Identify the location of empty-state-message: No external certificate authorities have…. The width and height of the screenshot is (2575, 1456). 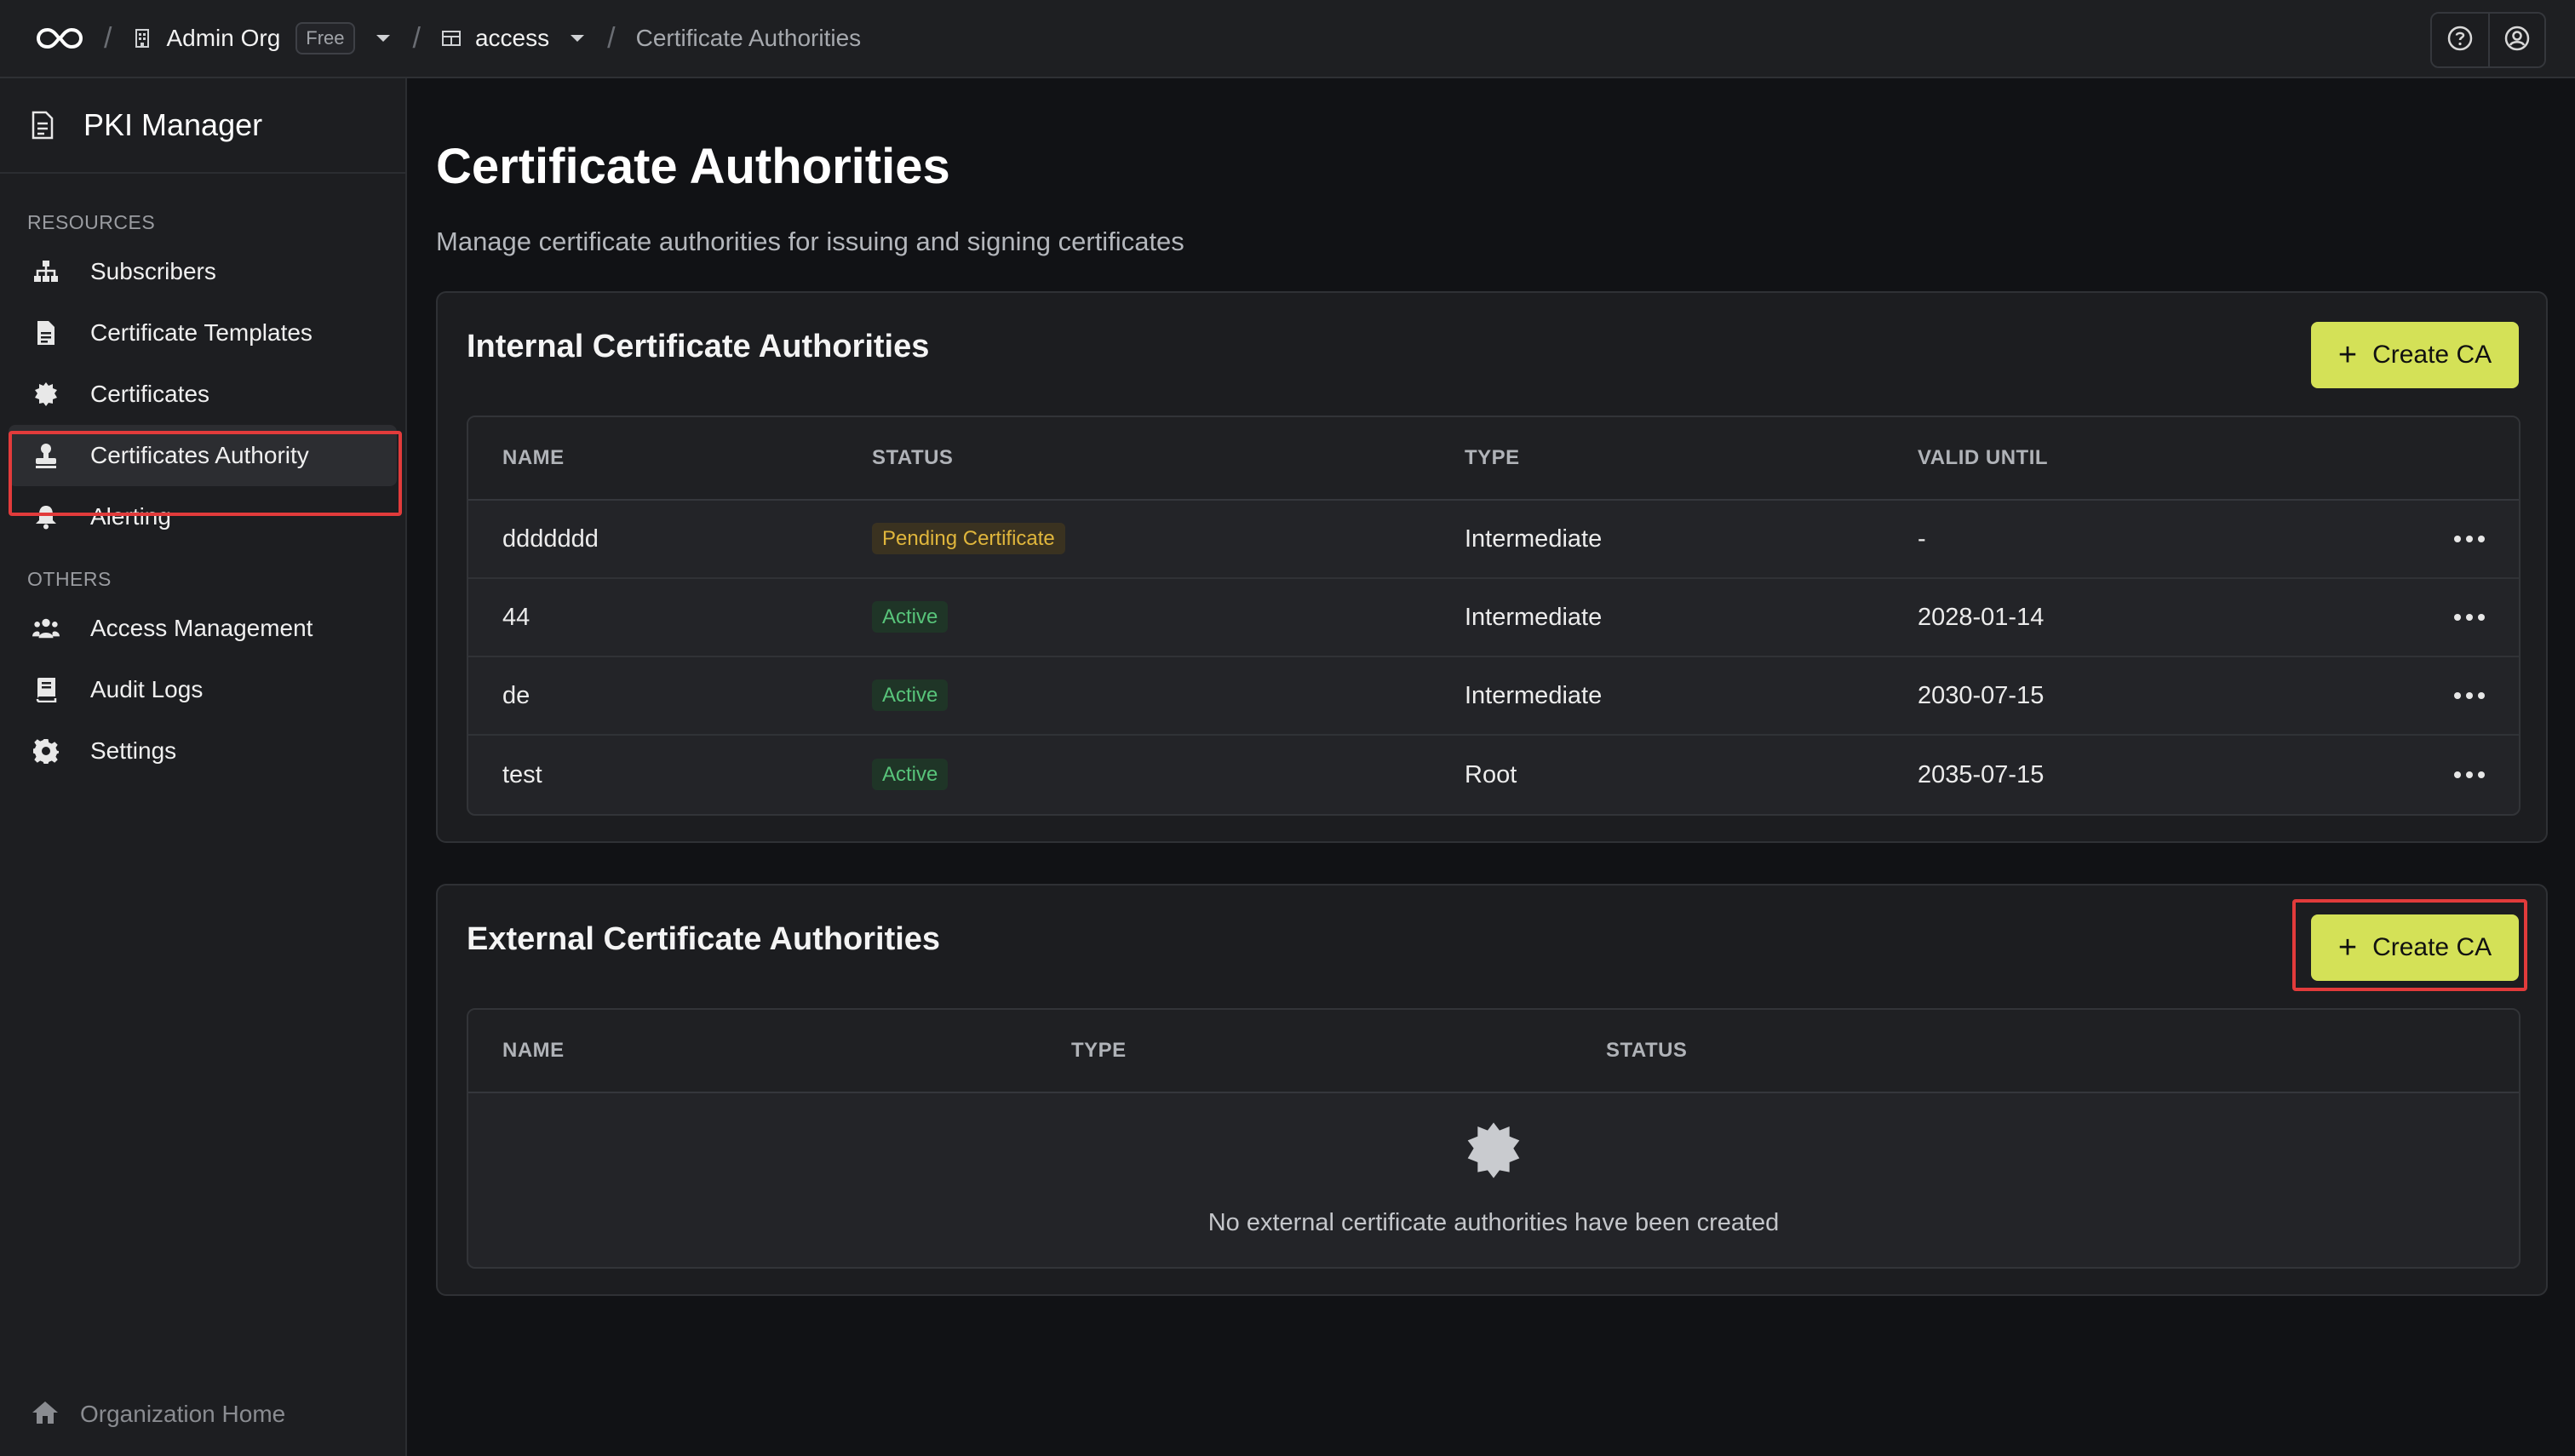
(1493, 1222).